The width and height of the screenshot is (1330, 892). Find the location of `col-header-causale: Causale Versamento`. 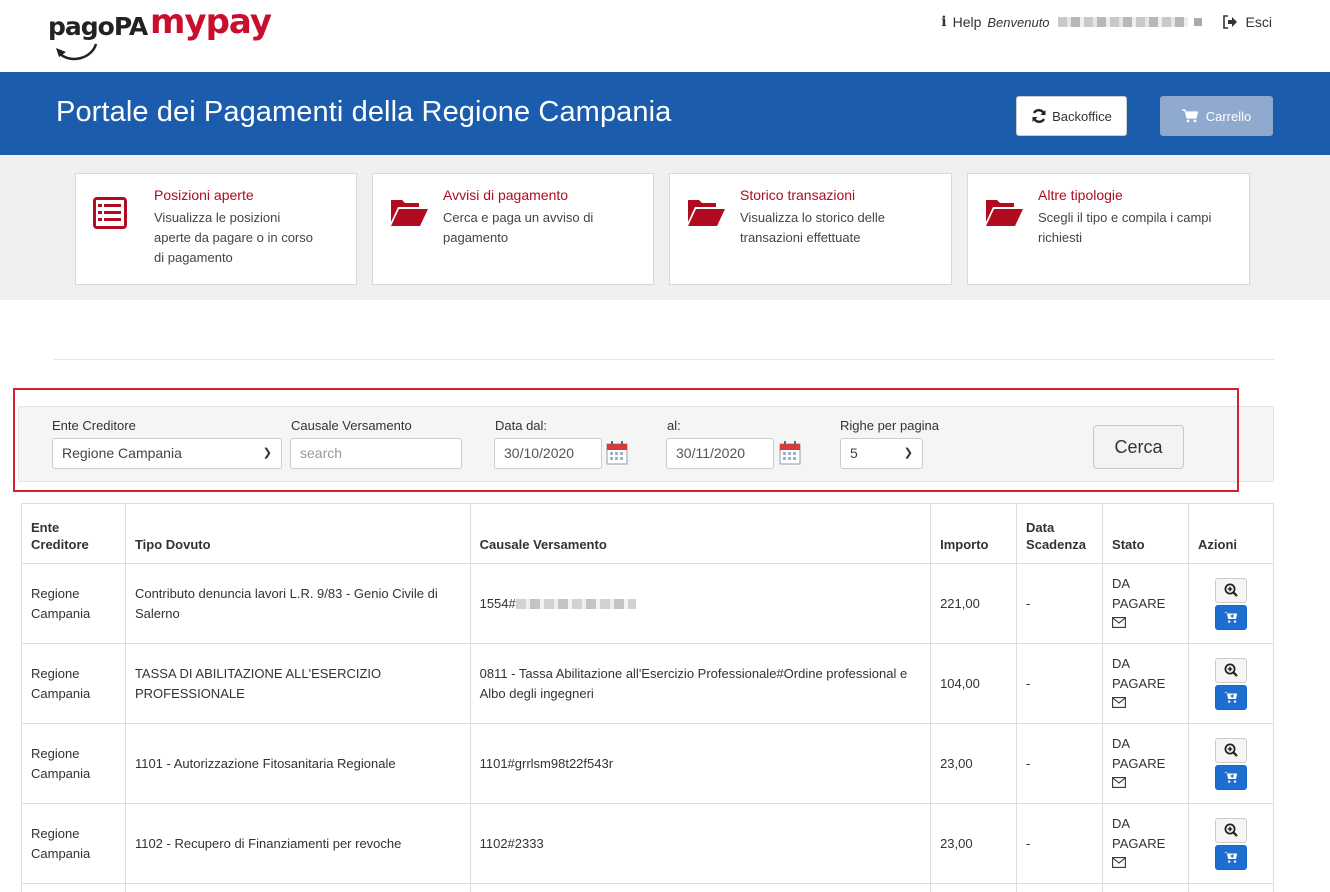

col-header-causale: Causale Versamento is located at coordinates (700, 533).